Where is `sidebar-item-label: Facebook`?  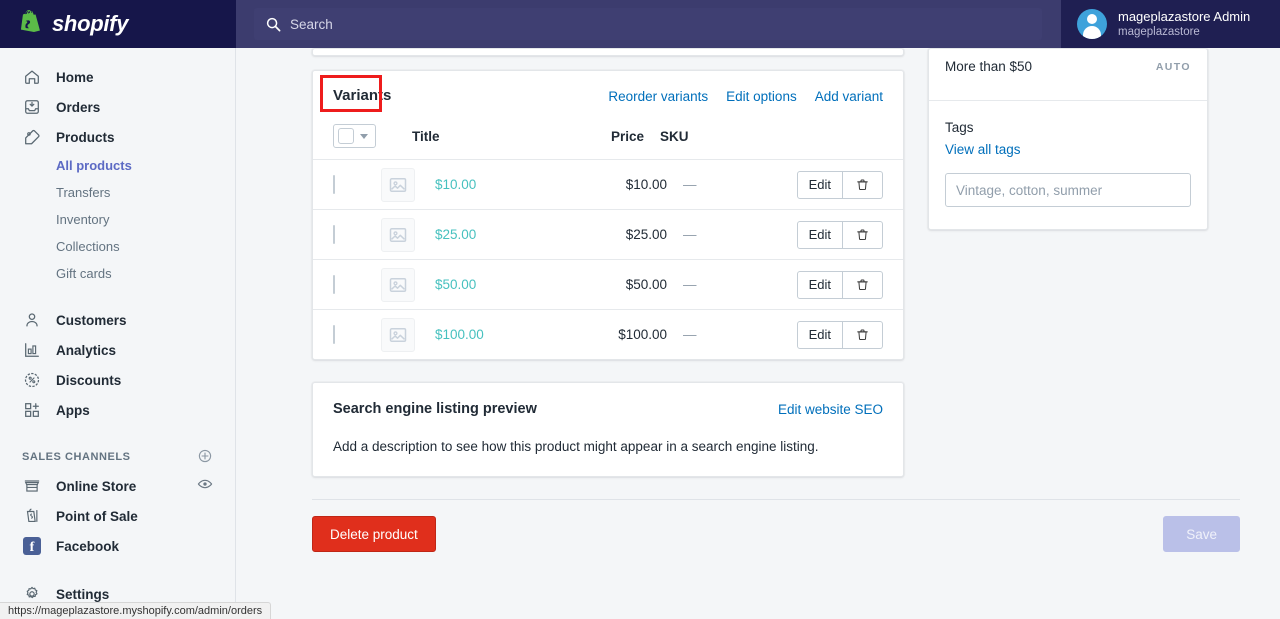 sidebar-item-label: Facebook is located at coordinates (88, 546).